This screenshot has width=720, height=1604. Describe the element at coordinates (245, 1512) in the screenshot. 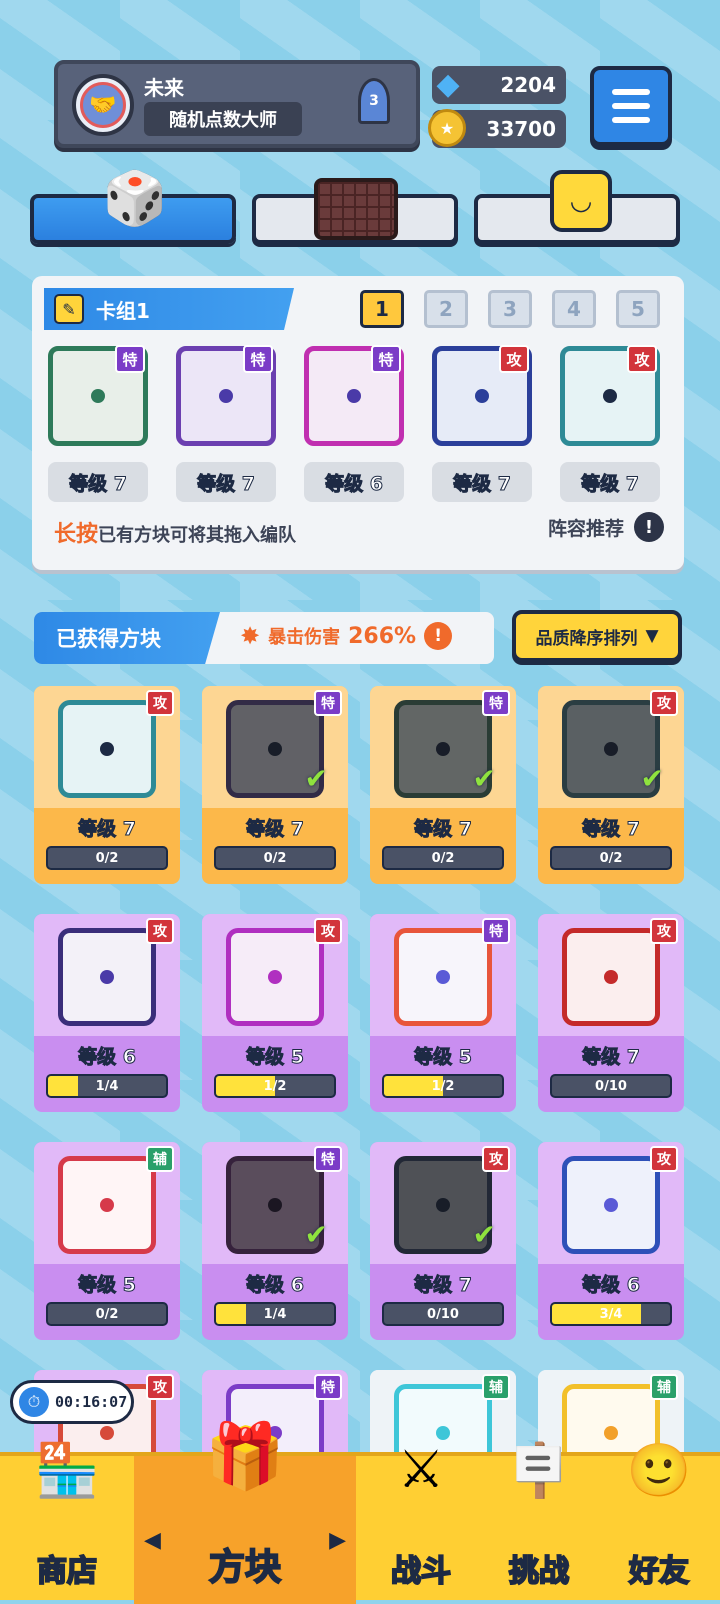

I see `nav-blocks: 🎁 ◀ ▶ 方块` at that location.